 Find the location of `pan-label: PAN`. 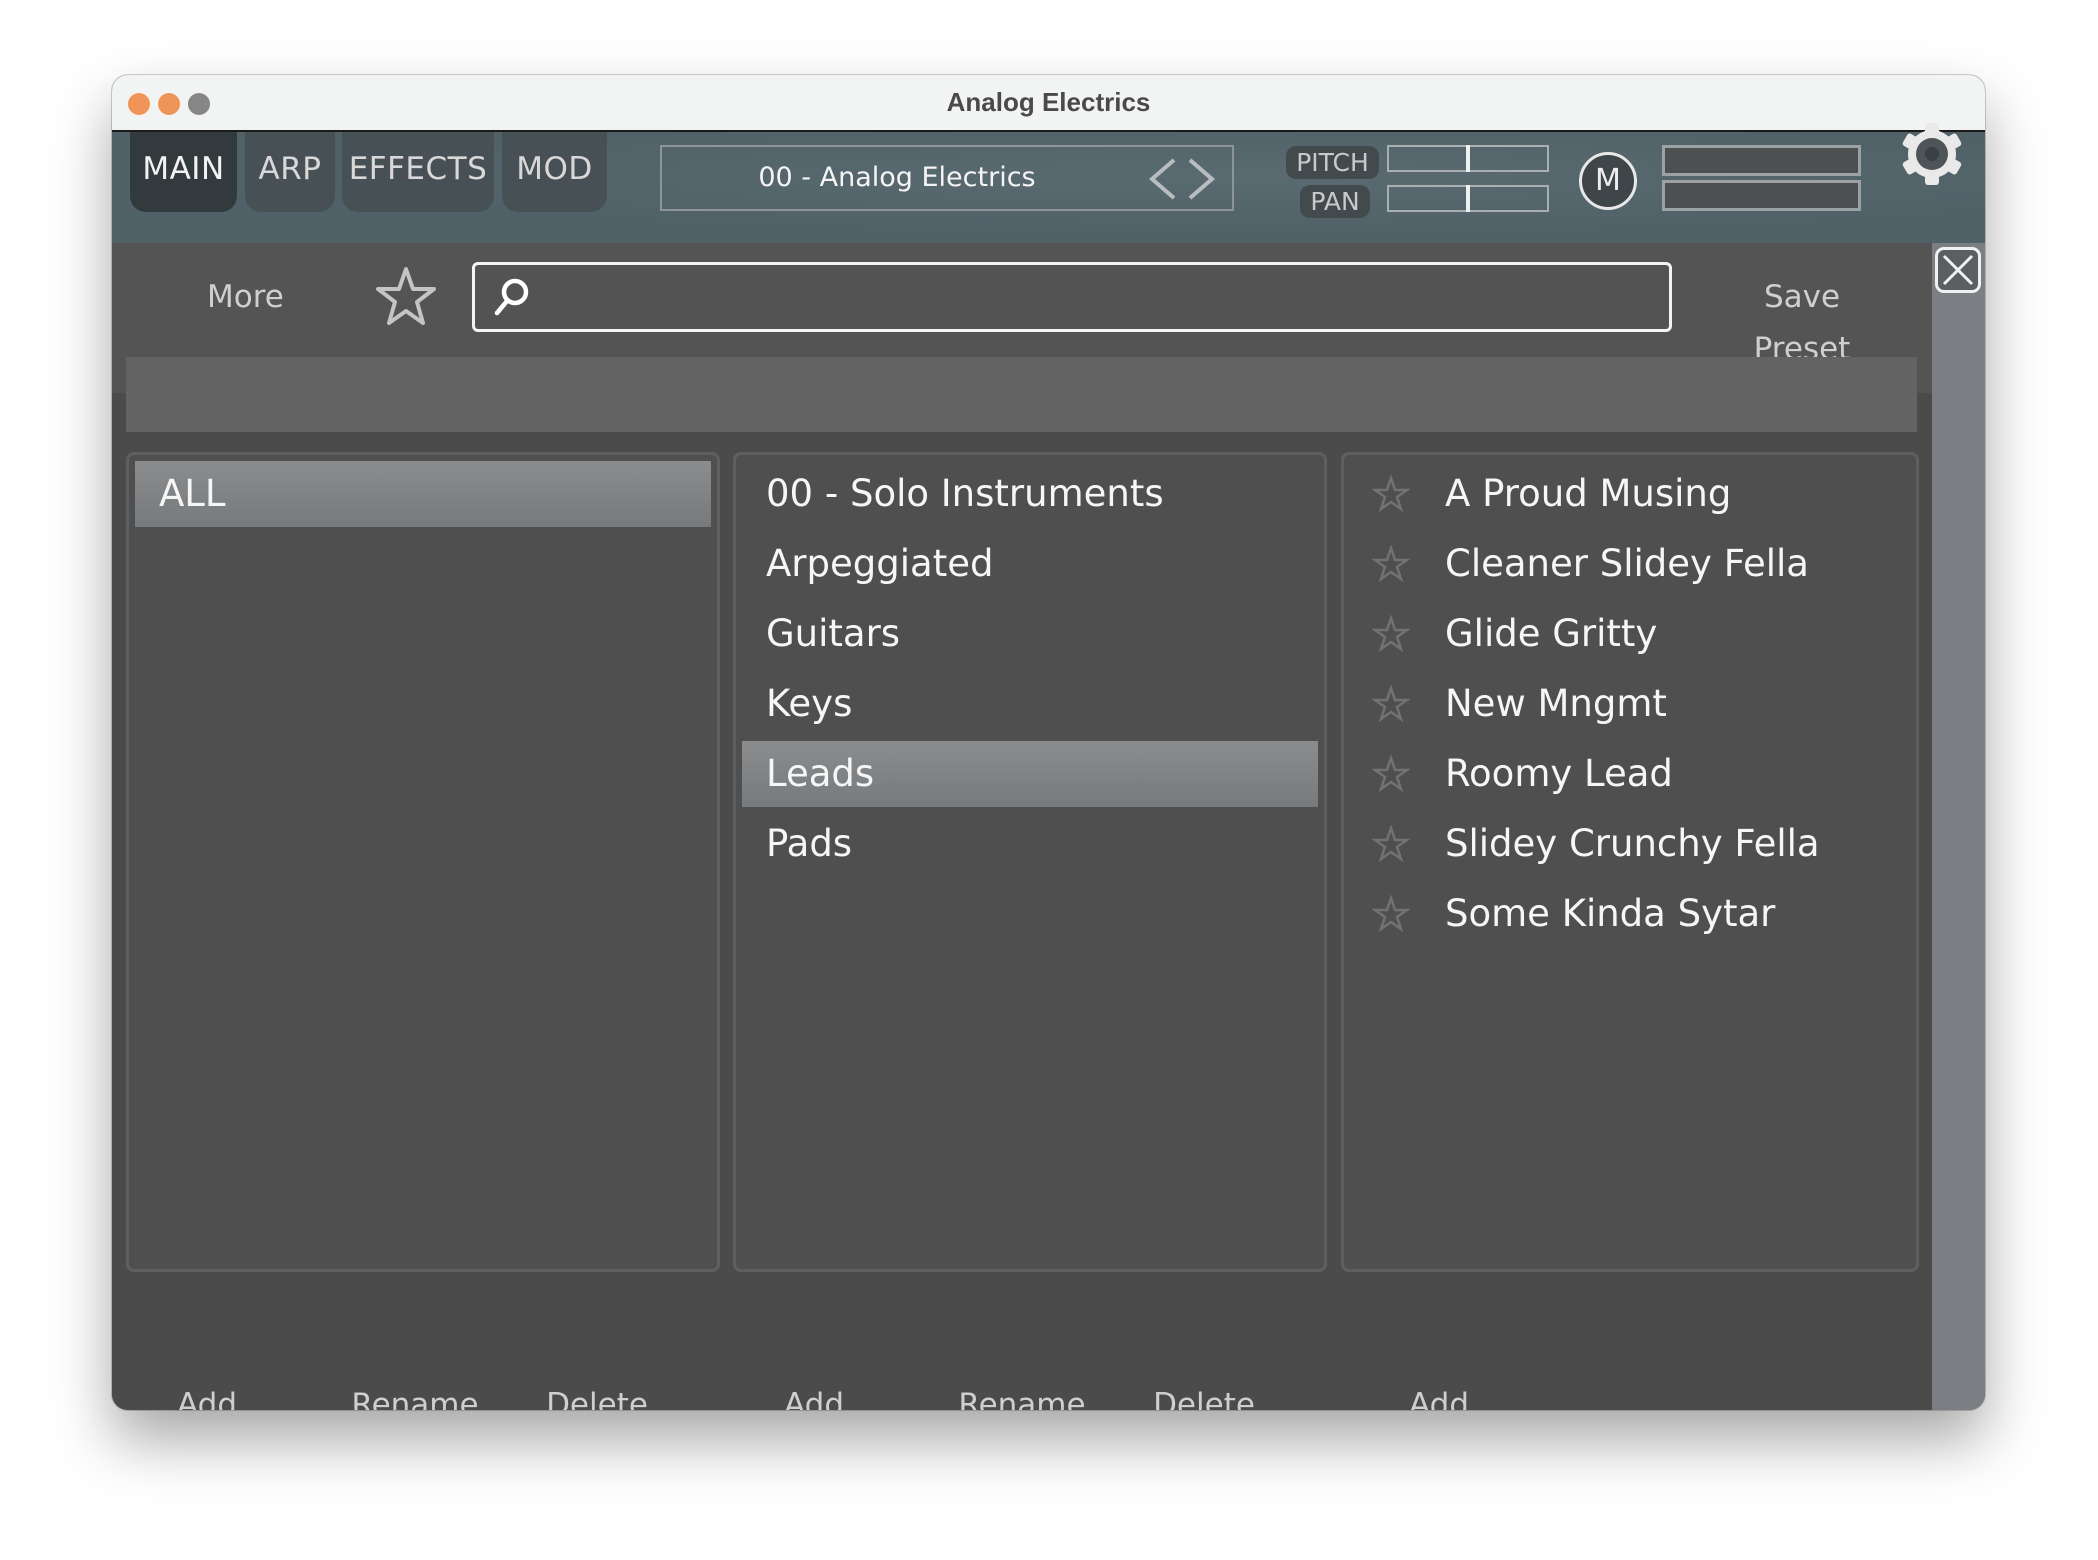

pan-label: PAN is located at coordinates (1335, 201).